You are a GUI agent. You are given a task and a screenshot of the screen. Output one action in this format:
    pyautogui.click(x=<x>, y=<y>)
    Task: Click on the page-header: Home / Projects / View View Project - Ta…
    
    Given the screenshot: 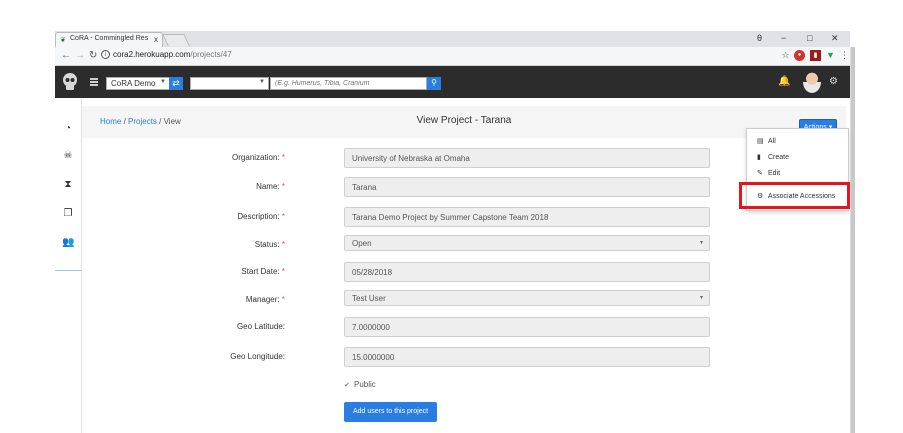 What is the action you would take?
    pyautogui.click(x=464, y=122)
    